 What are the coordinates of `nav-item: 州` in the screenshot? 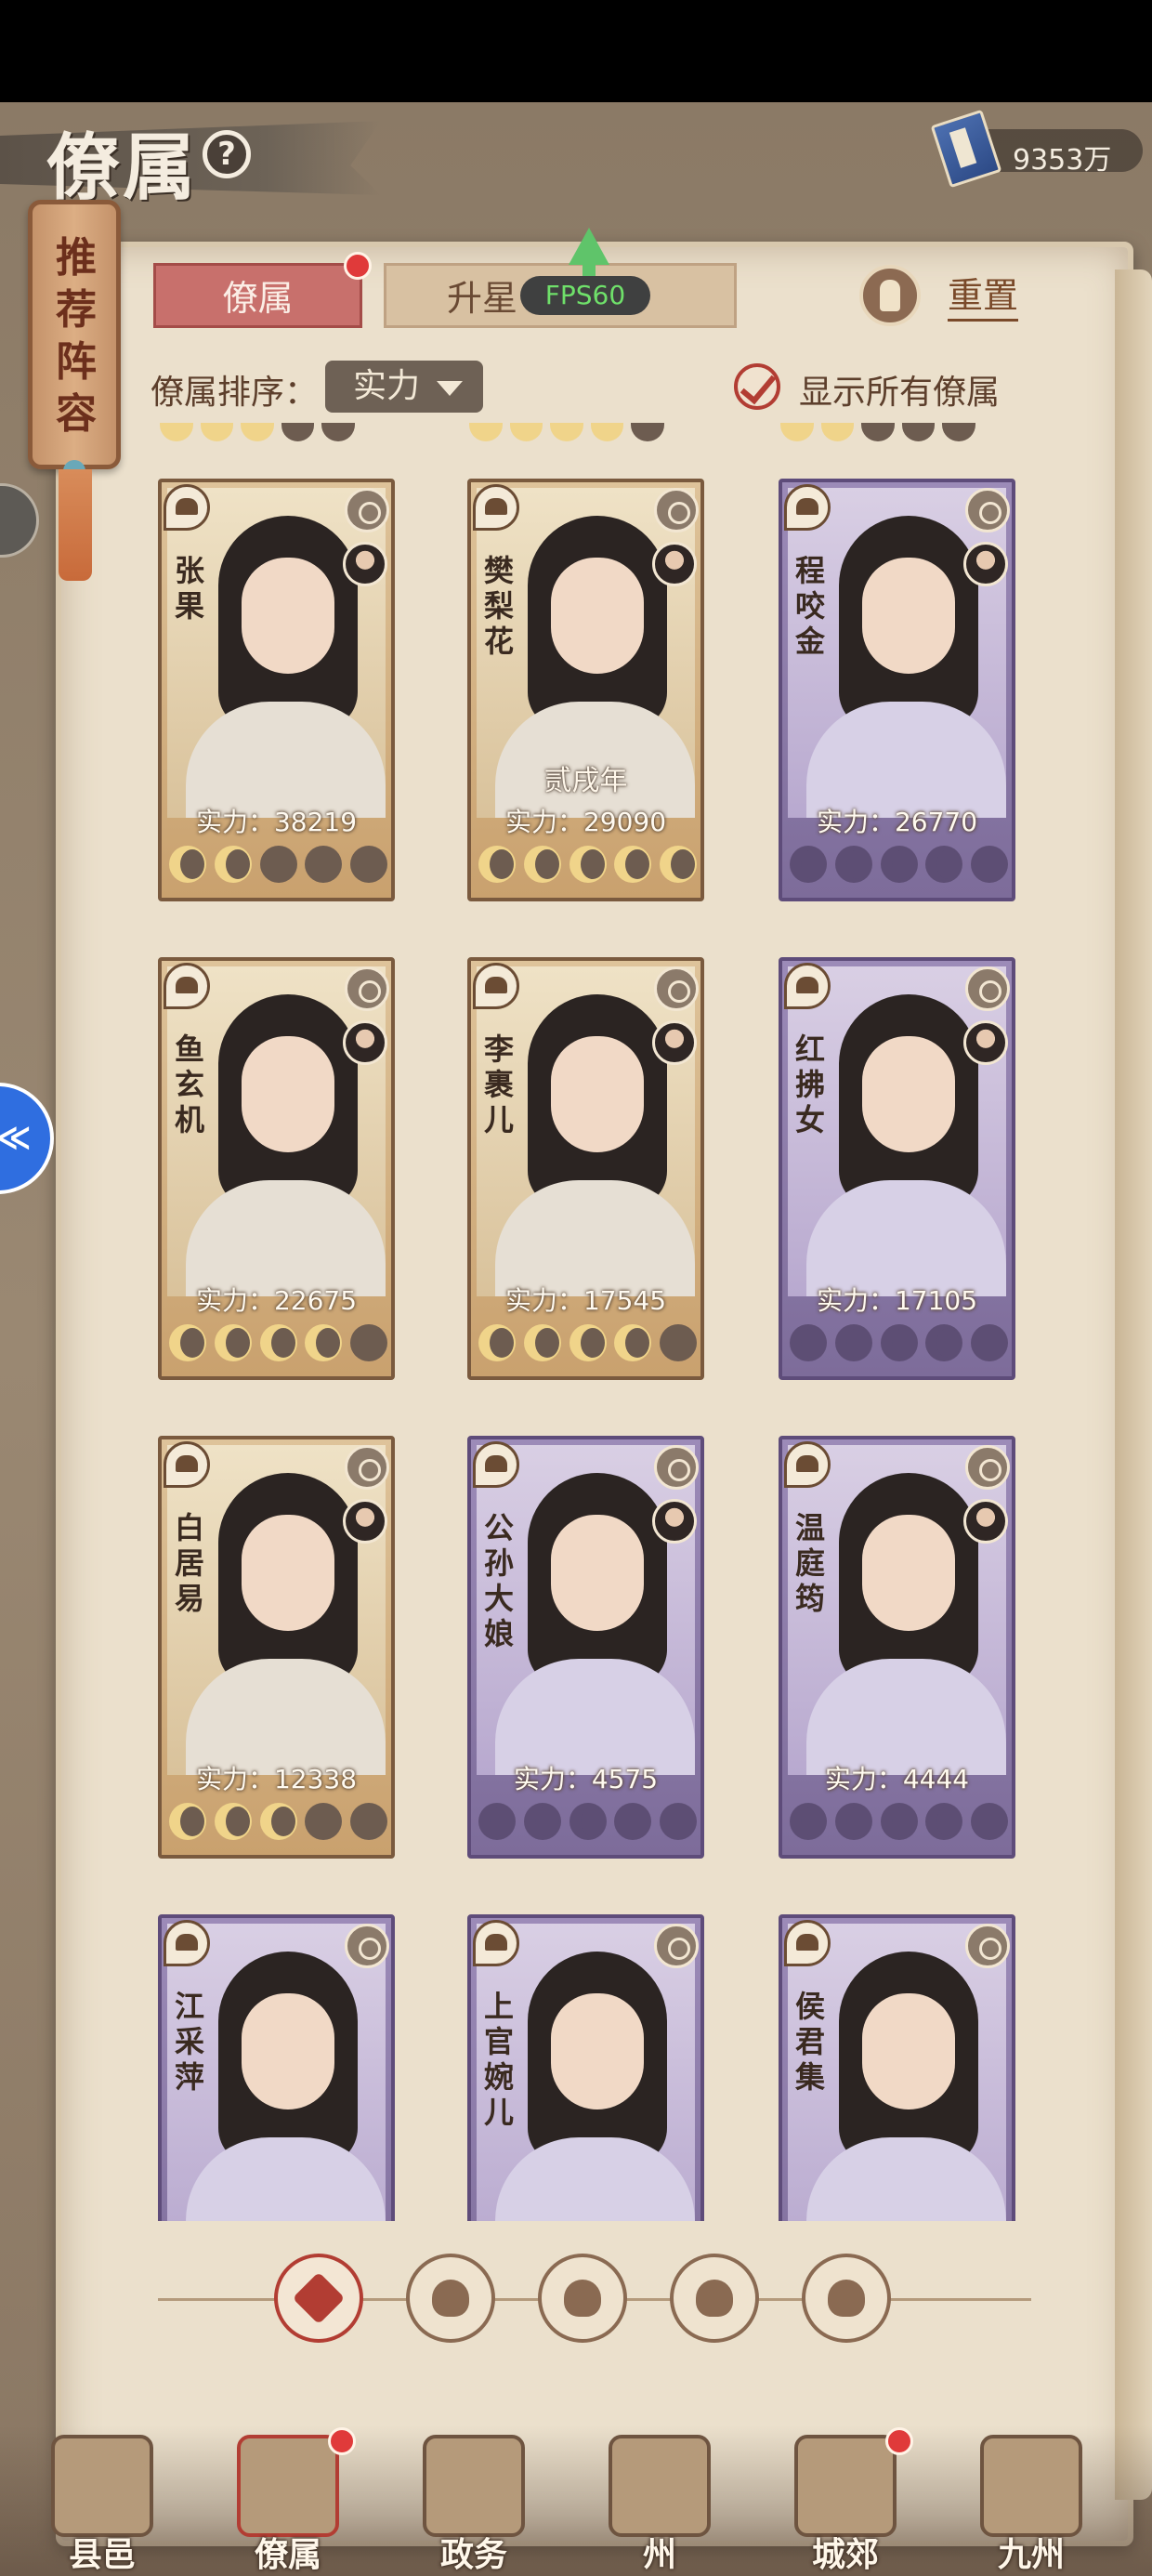 It's located at (660, 2500).